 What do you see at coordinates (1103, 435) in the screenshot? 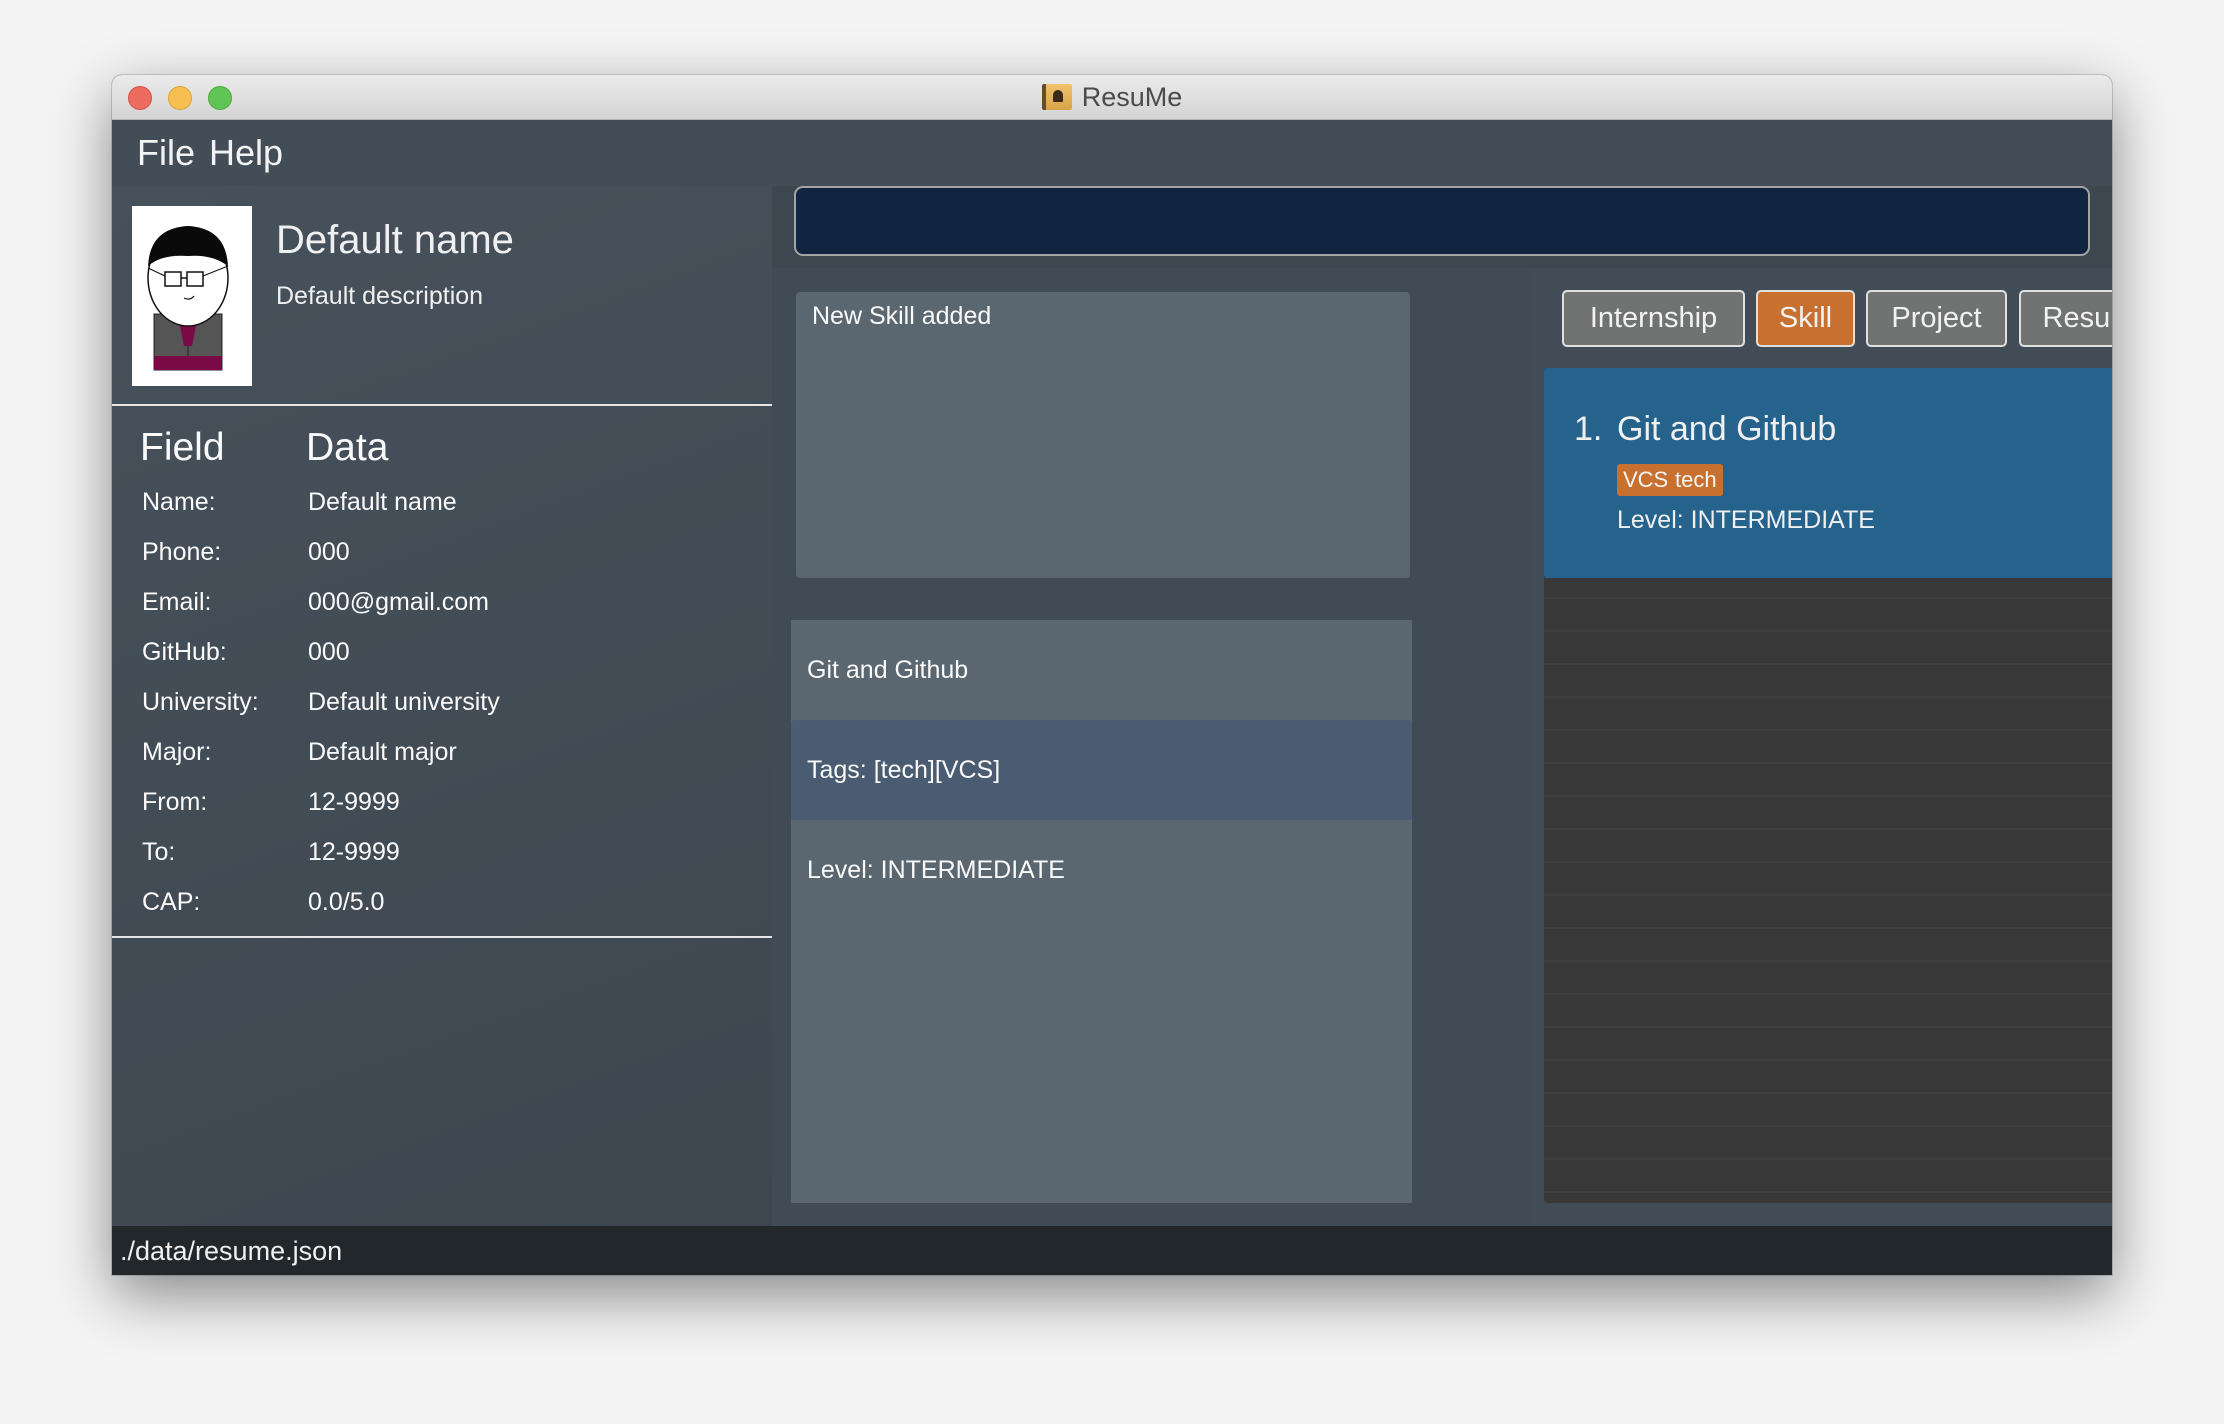
I see `result-display: New Skill added` at bounding box center [1103, 435].